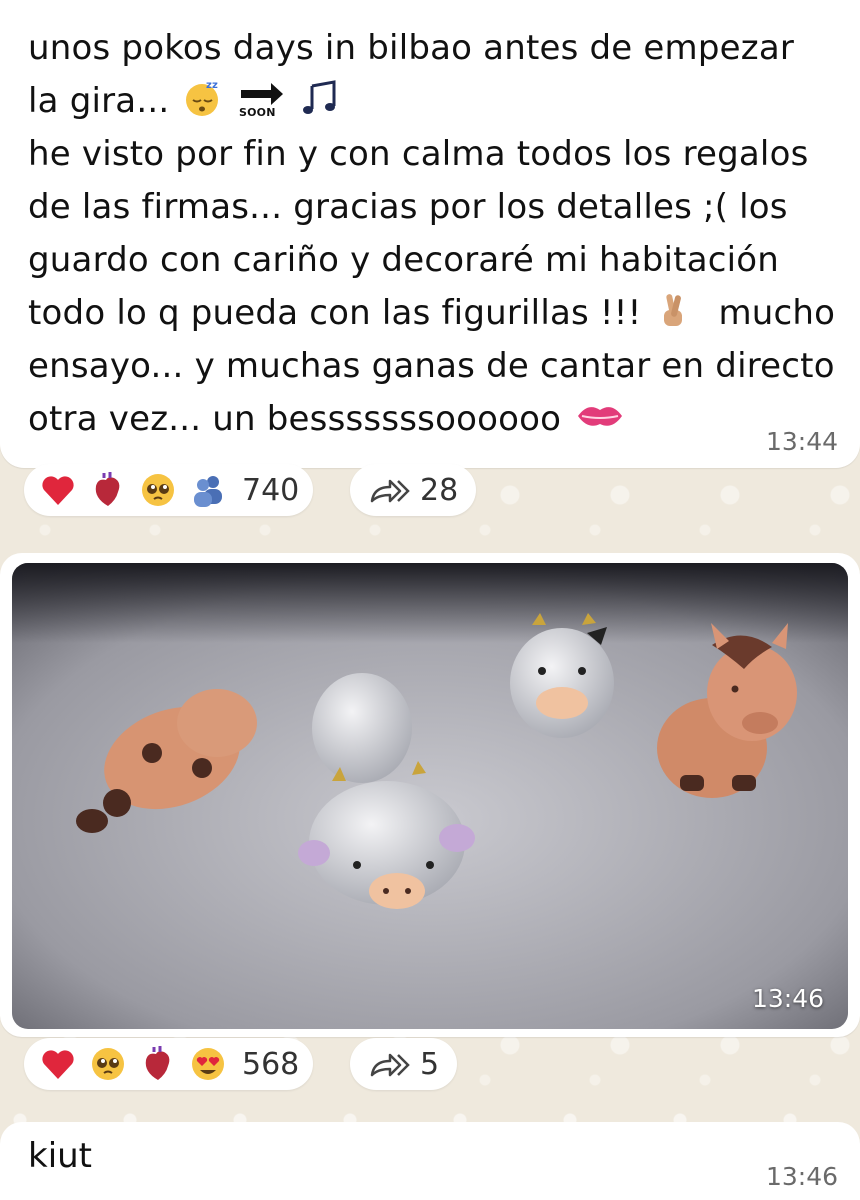 The height and width of the screenshot is (1200, 860). What do you see at coordinates (60, 1156) in the screenshot?
I see `message-text: kiut` at bounding box center [60, 1156].